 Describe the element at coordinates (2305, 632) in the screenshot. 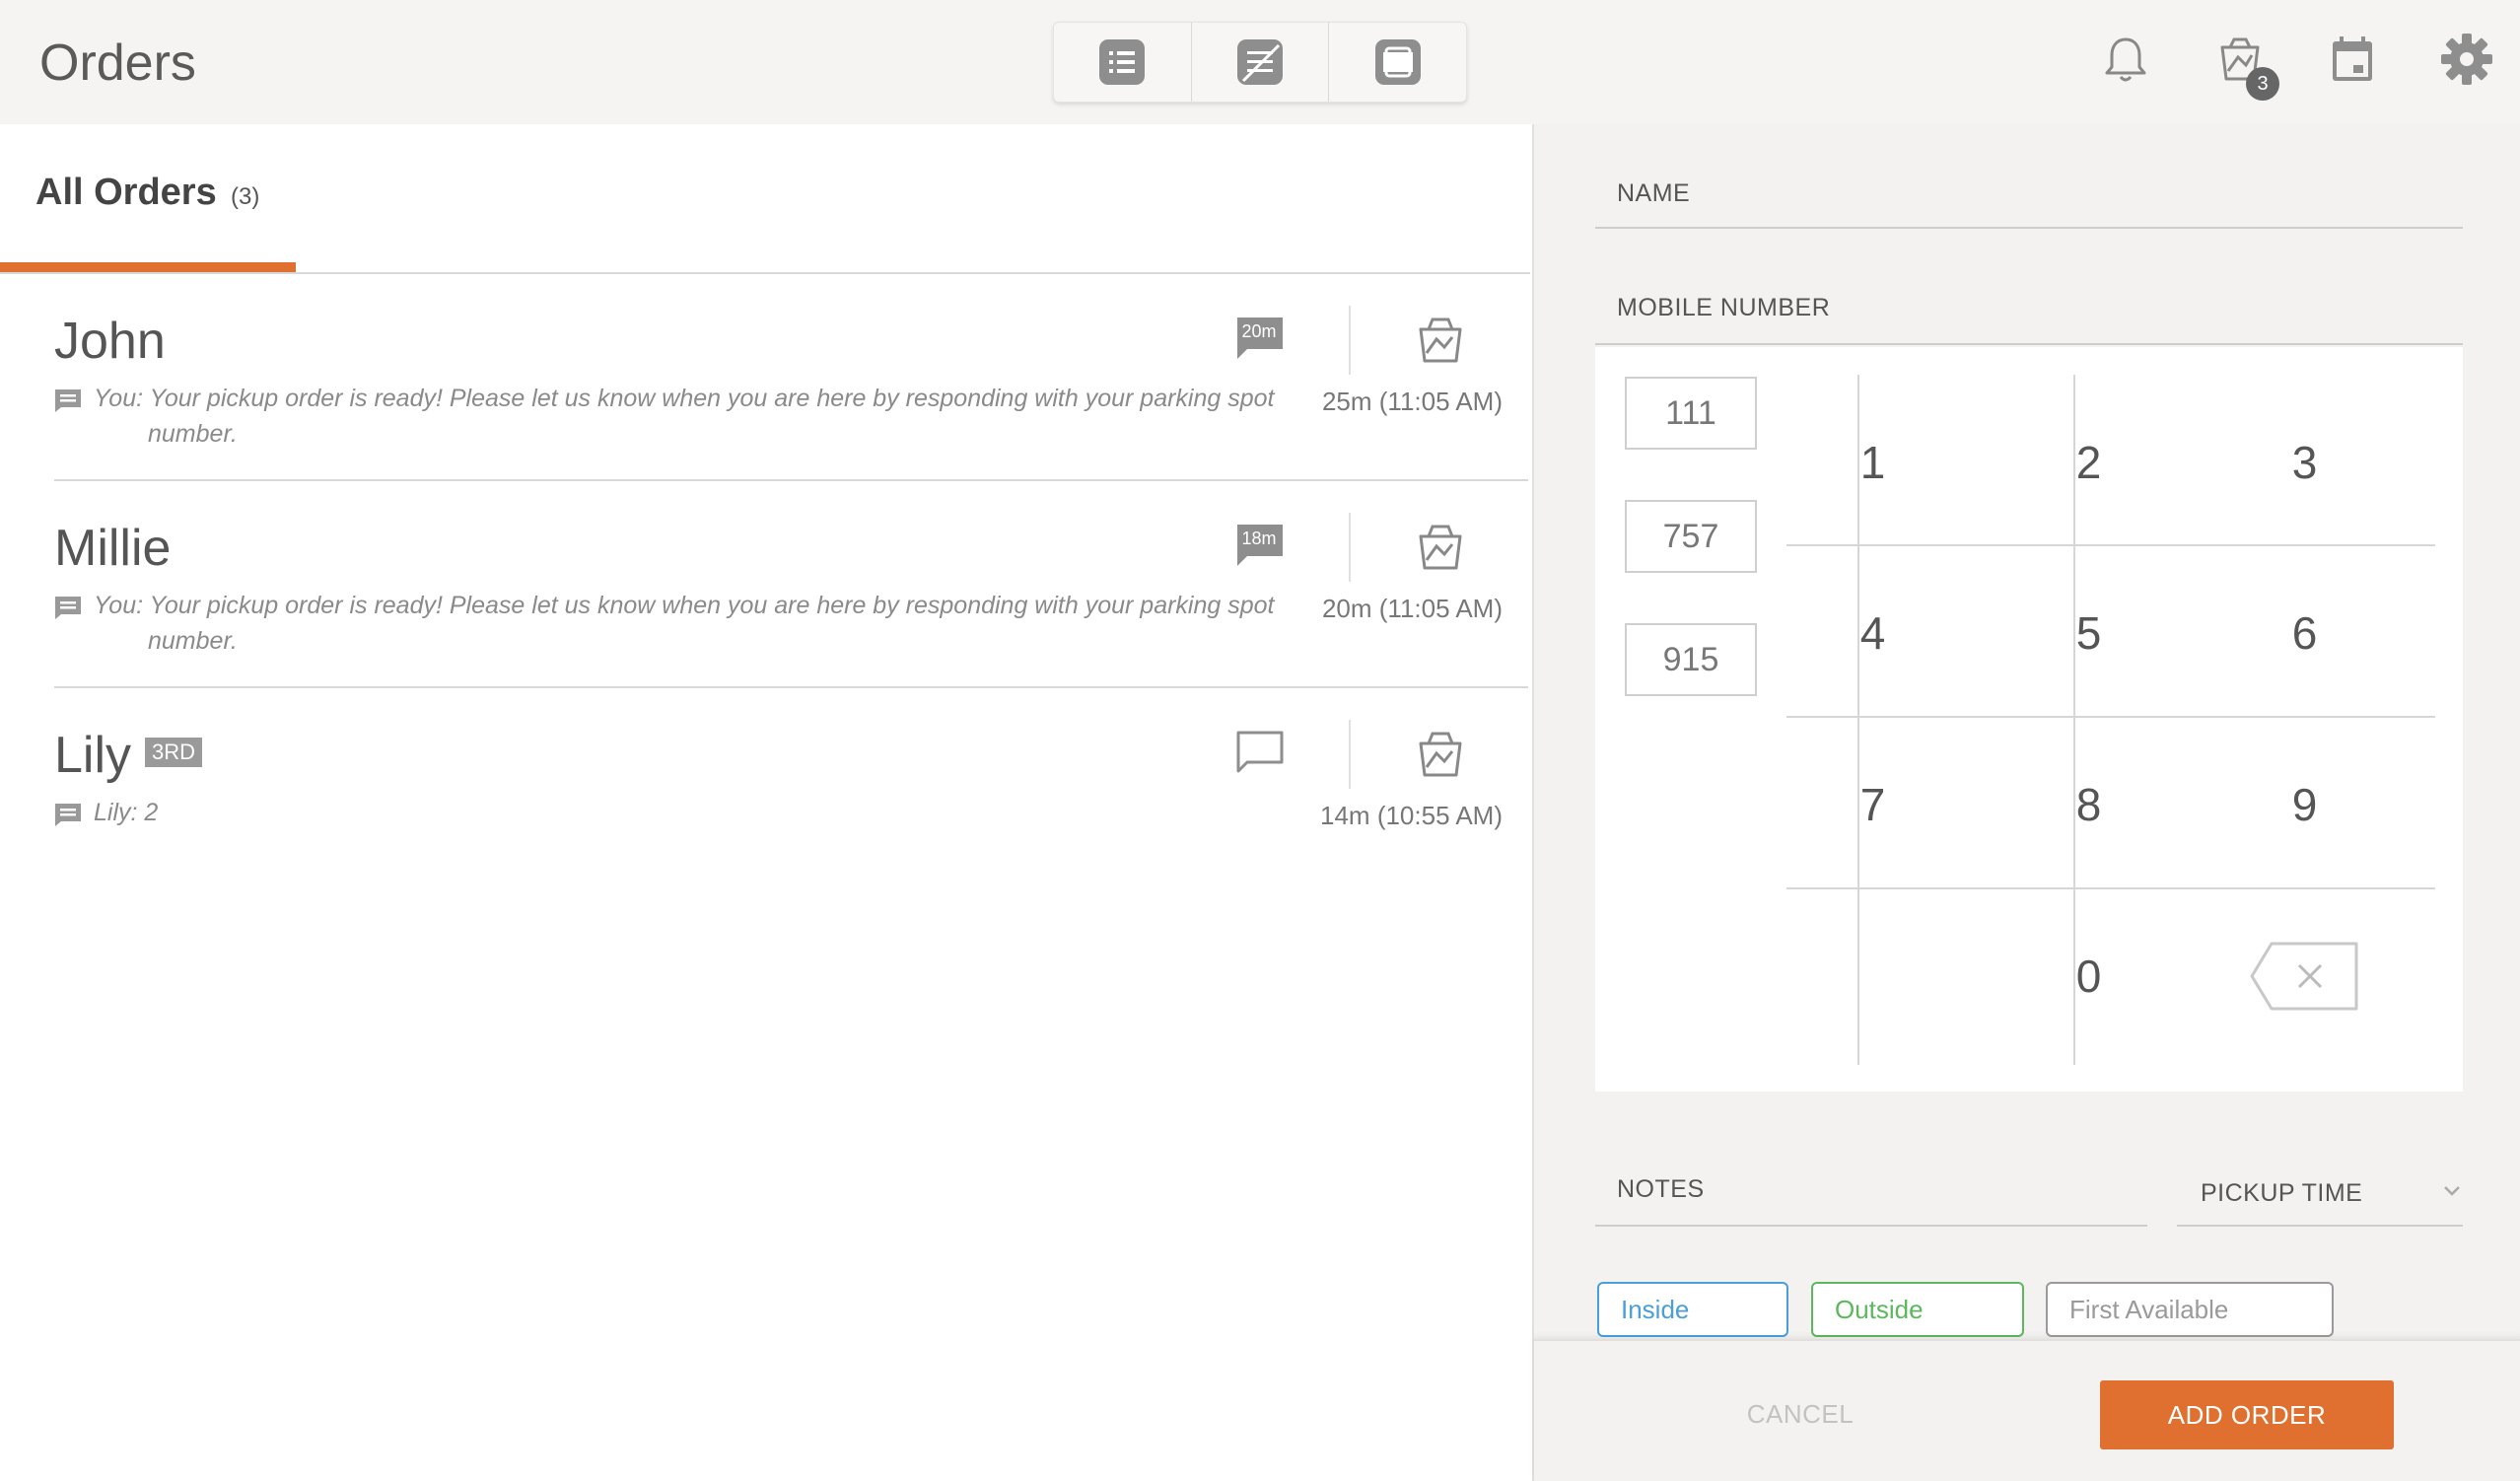

I see `key-6: 6` at that location.